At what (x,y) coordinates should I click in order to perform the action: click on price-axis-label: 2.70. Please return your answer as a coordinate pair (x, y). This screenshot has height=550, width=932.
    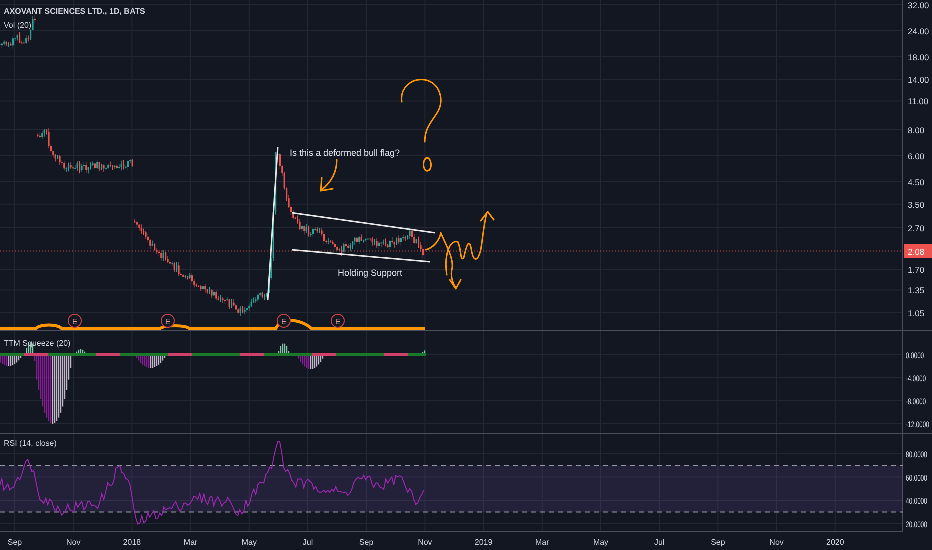
    Looking at the image, I should click on (916, 228).